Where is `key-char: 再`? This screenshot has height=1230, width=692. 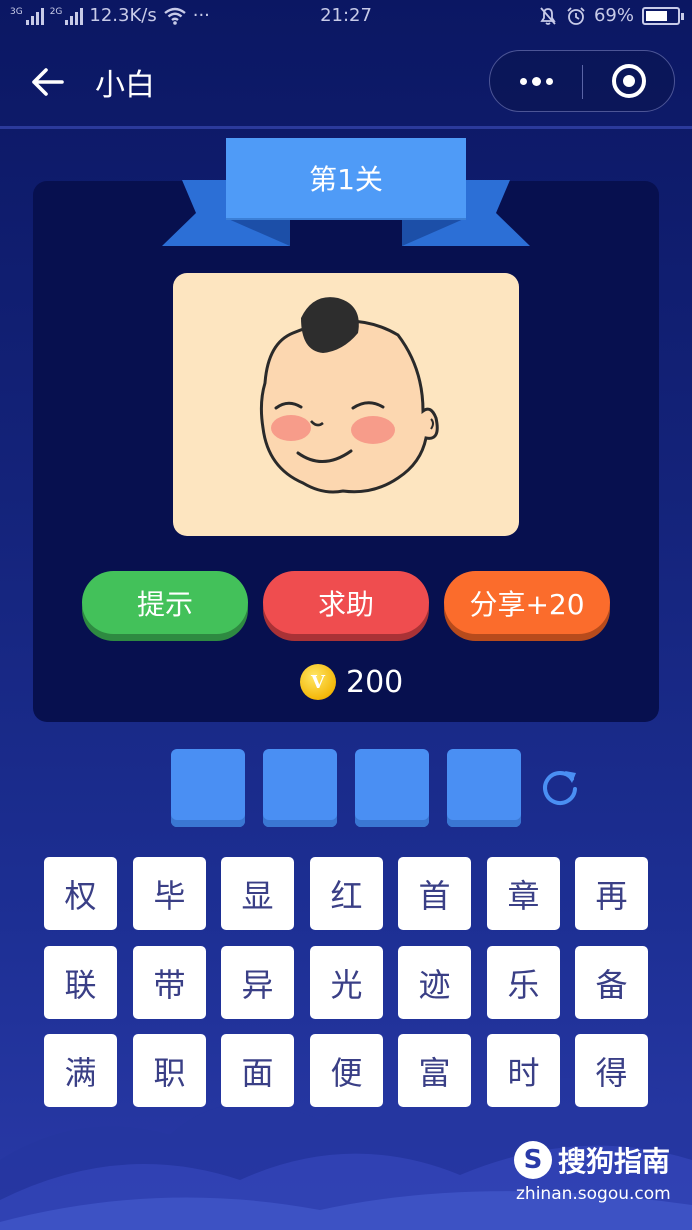
key-char: 再 is located at coordinates (611, 893).